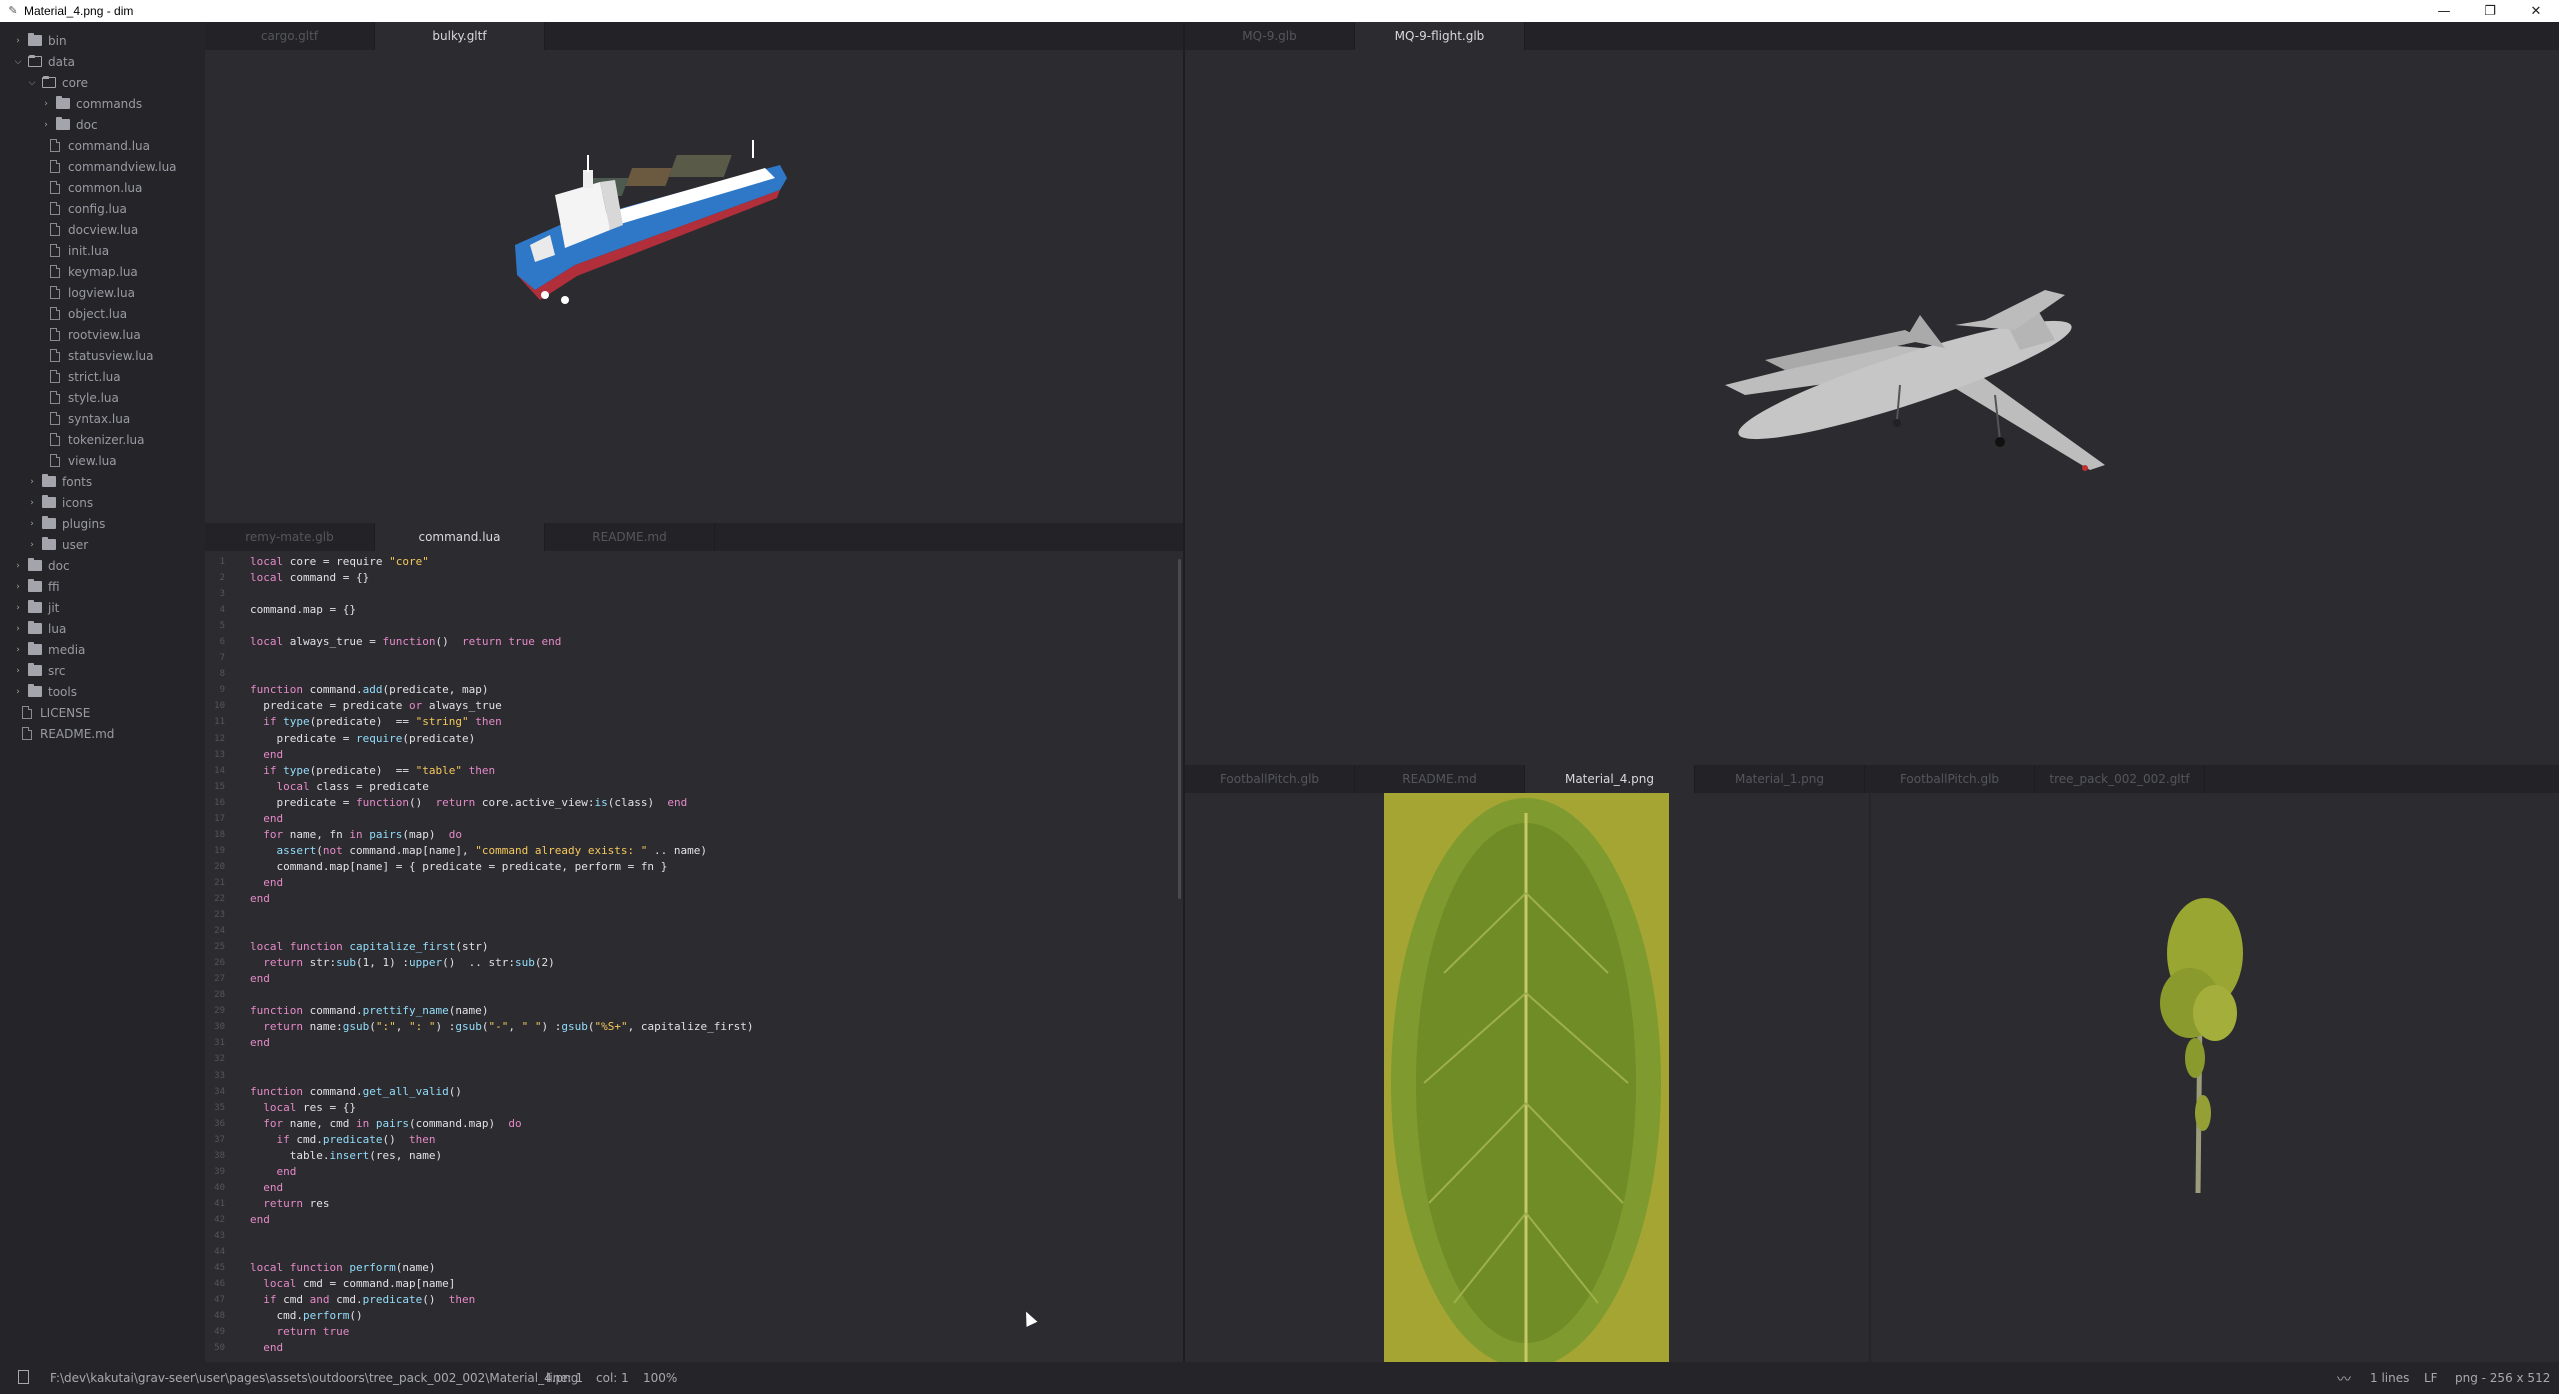  I want to click on tree-item: commandview.lua, so click(110, 166).